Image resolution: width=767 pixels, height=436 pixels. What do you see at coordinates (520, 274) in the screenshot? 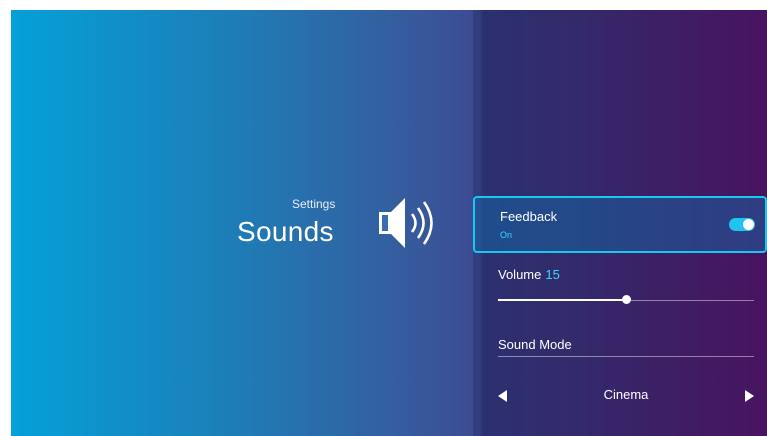
I see `volume-label-text: Volume` at bounding box center [520, 274].